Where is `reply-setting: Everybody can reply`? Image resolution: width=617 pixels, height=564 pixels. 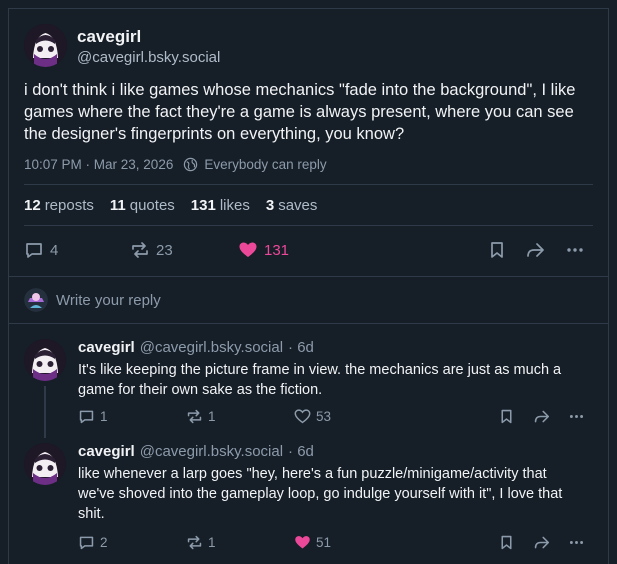
reply-setting: Everybody can reply is located at coordinates (265, 164).